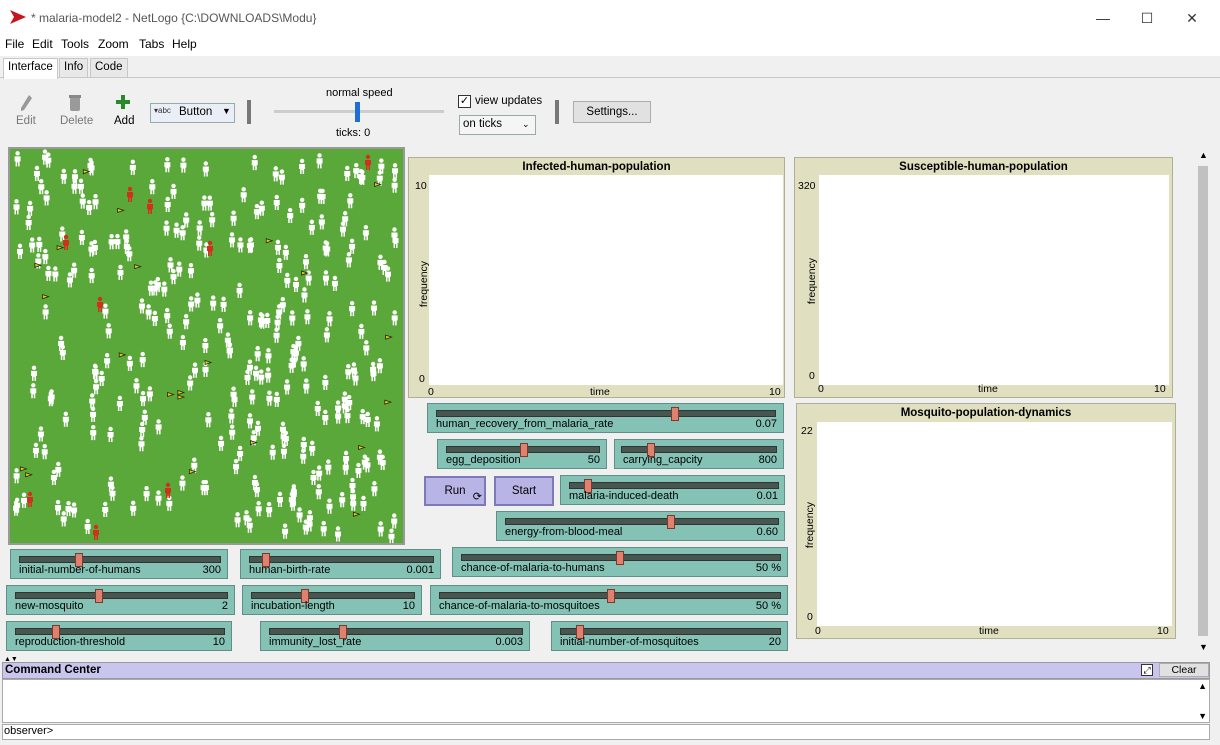  I want to click on maximize-button: ☐, so click(1147, 18).